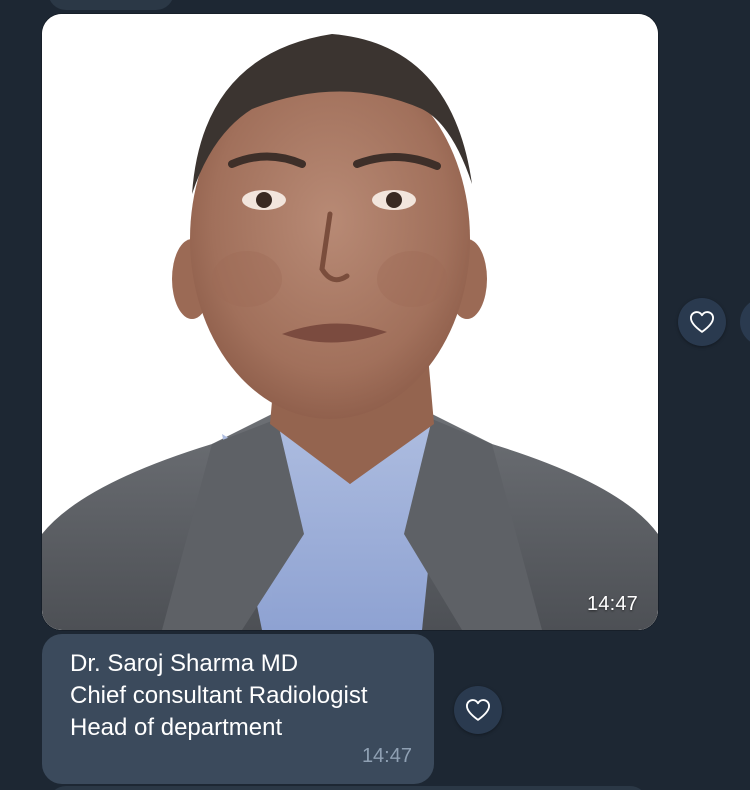 The image size is (750, 790). What do you see at coordinates (348, 788) in the screenshot?
I see `next-message-bubble` at bounding box center [348, 788].